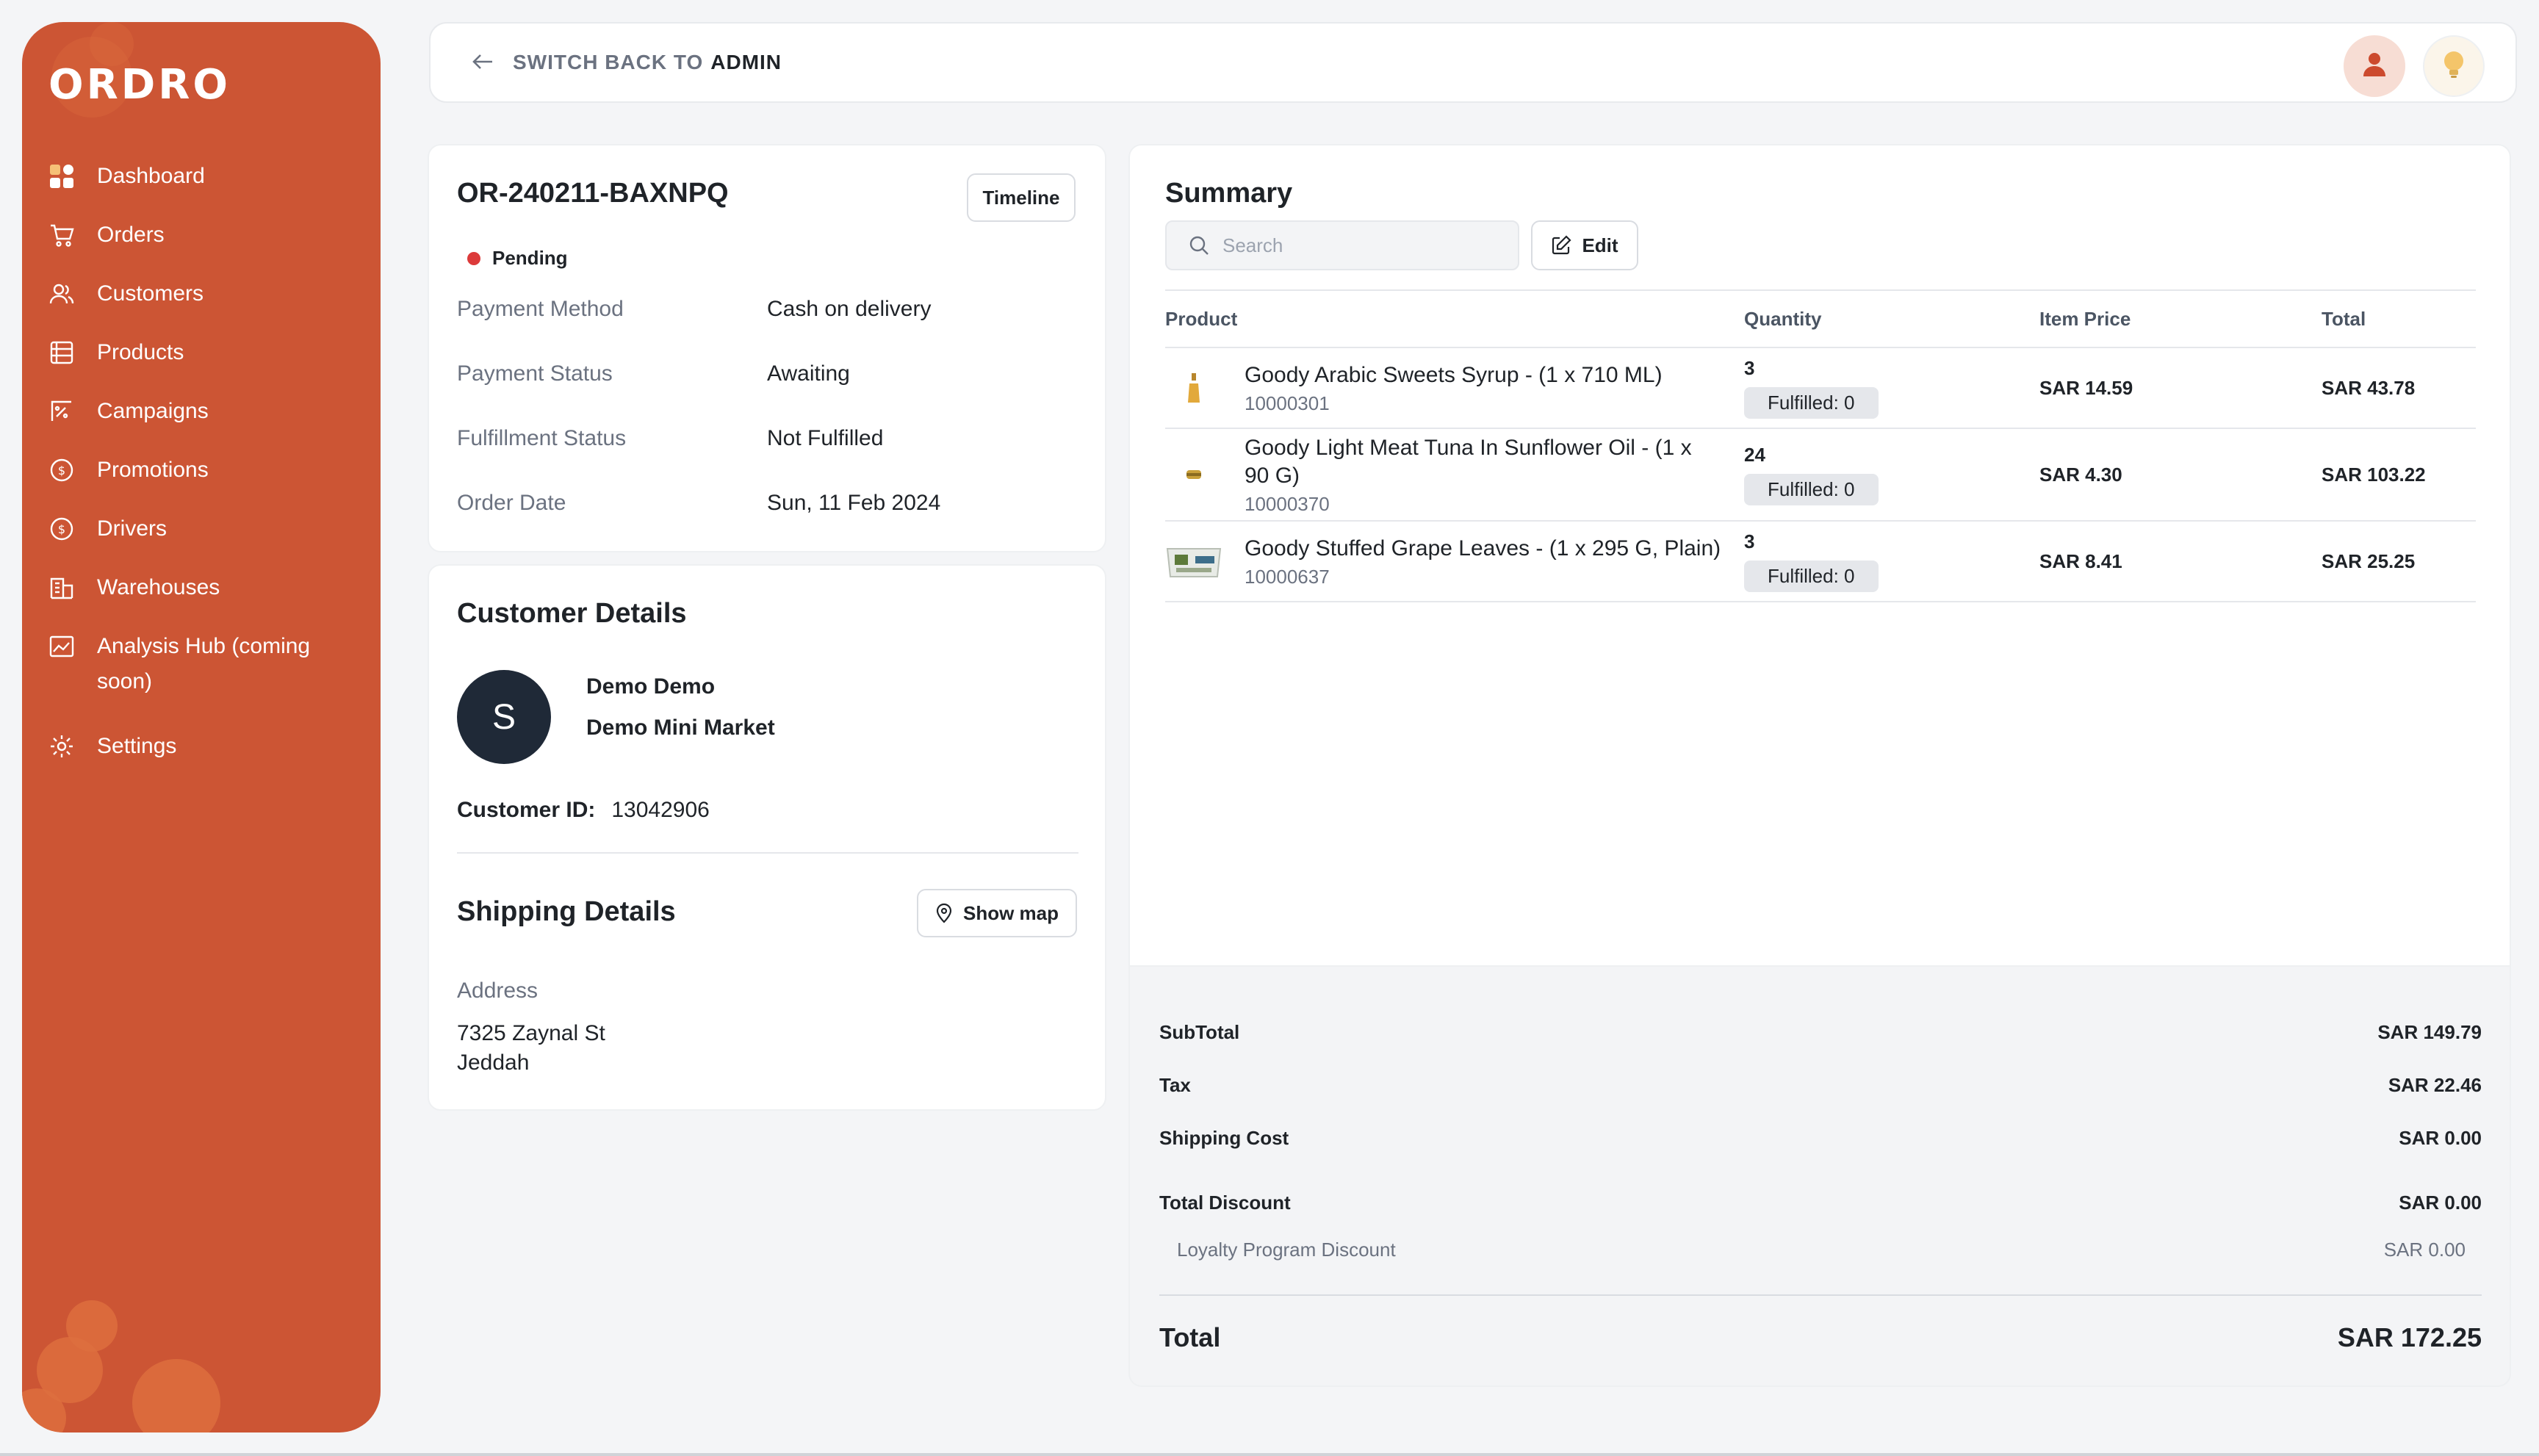 The height and width of the screenshot is (1456, 2539). Describe the element at coordinates (526, 810) in the screenshot. I see `customer-id-label: Customer ID:` at that location.